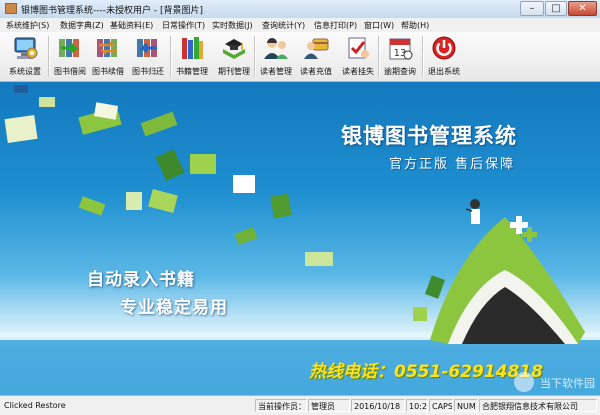 This screenshot has width=600, height=415. Describe the element at coordinates (131, 25) in the screenshot. I see `menu-base-data: 基础资料(E)` at that location.